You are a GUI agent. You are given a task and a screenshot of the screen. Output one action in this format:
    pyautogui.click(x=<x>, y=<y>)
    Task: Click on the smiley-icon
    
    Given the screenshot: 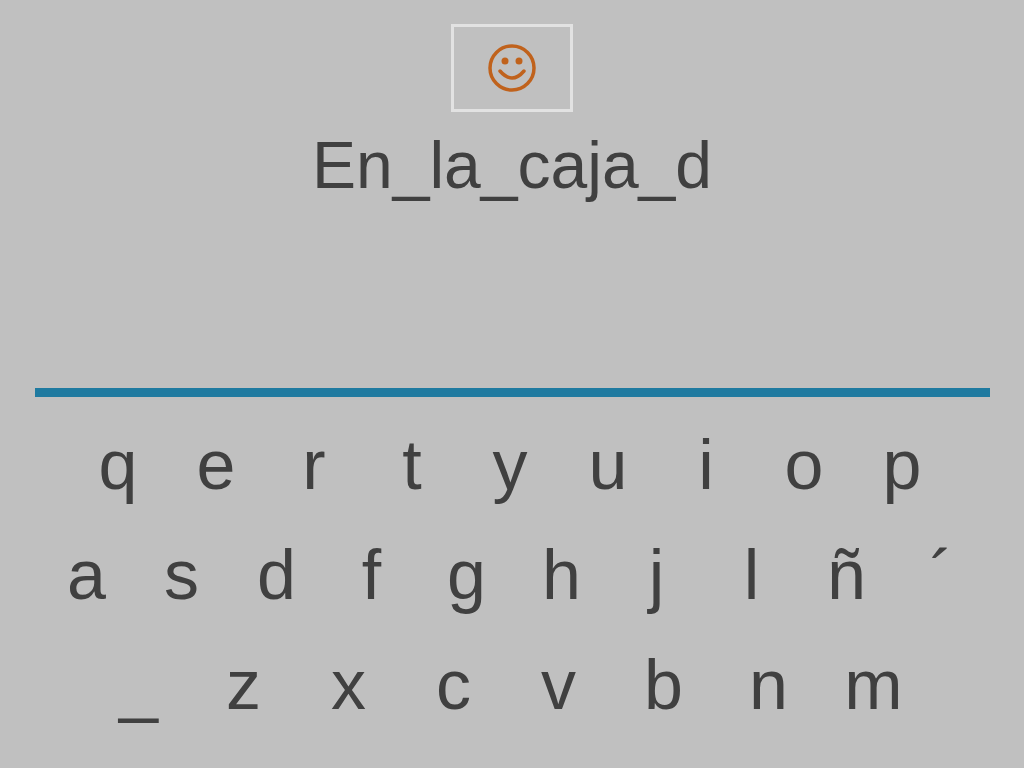 What is the action you would take?
    pyautogui.click(x=512, y=68)
    